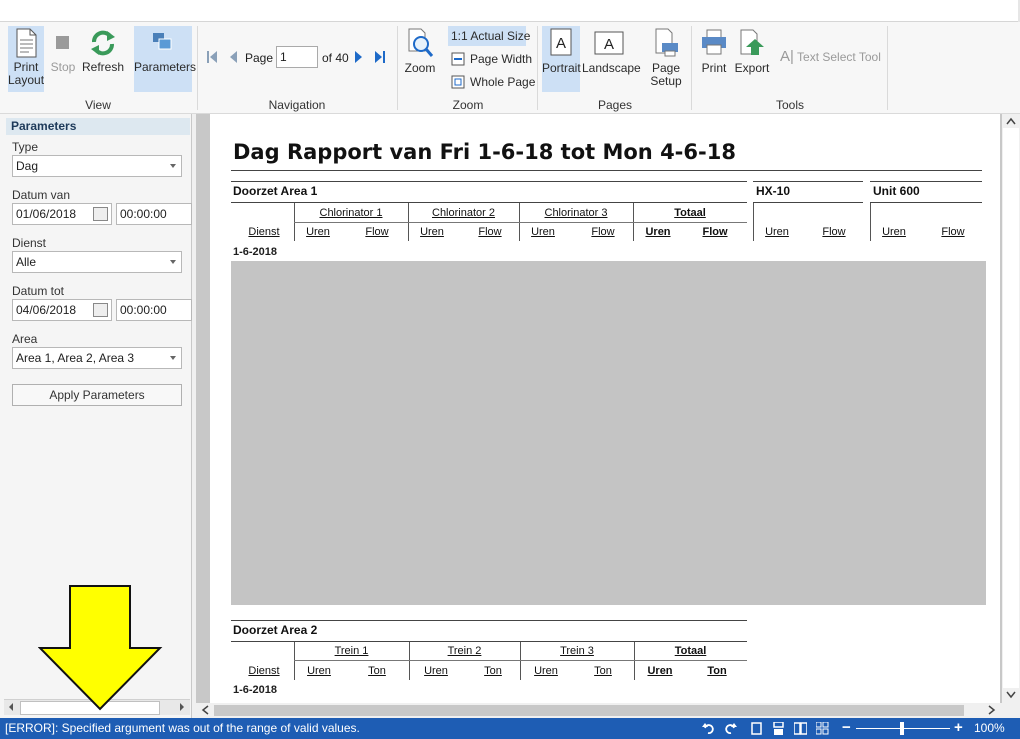 The height and width of the screenshot is (739, 1020). I want to click on refresh-button: Refresh, so click(103, 59).